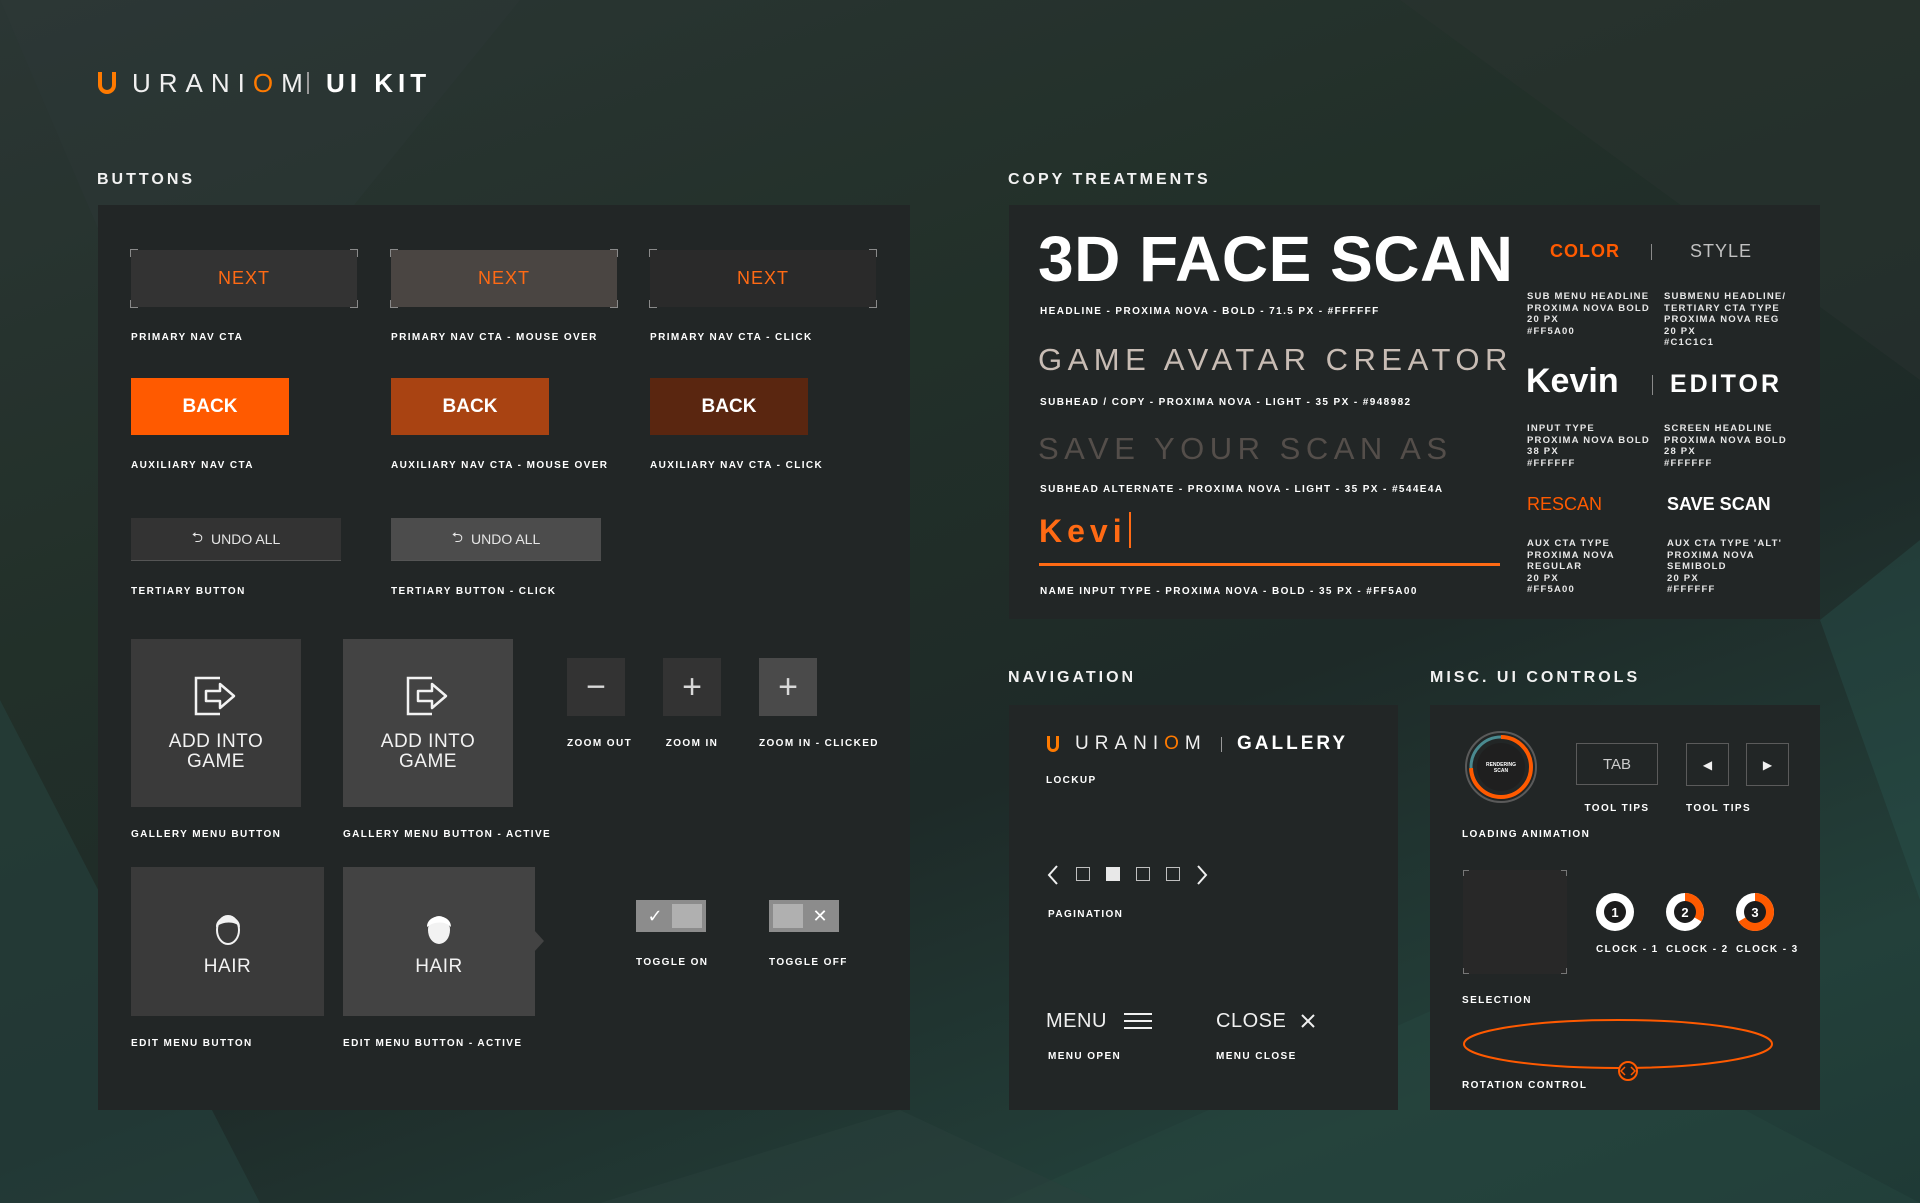 This screenshot has width=1920, height=1203. Describe the element at coordinates (188, 591) in the screenshot. I see `caption: TERTIARY BUTTON` at that location.